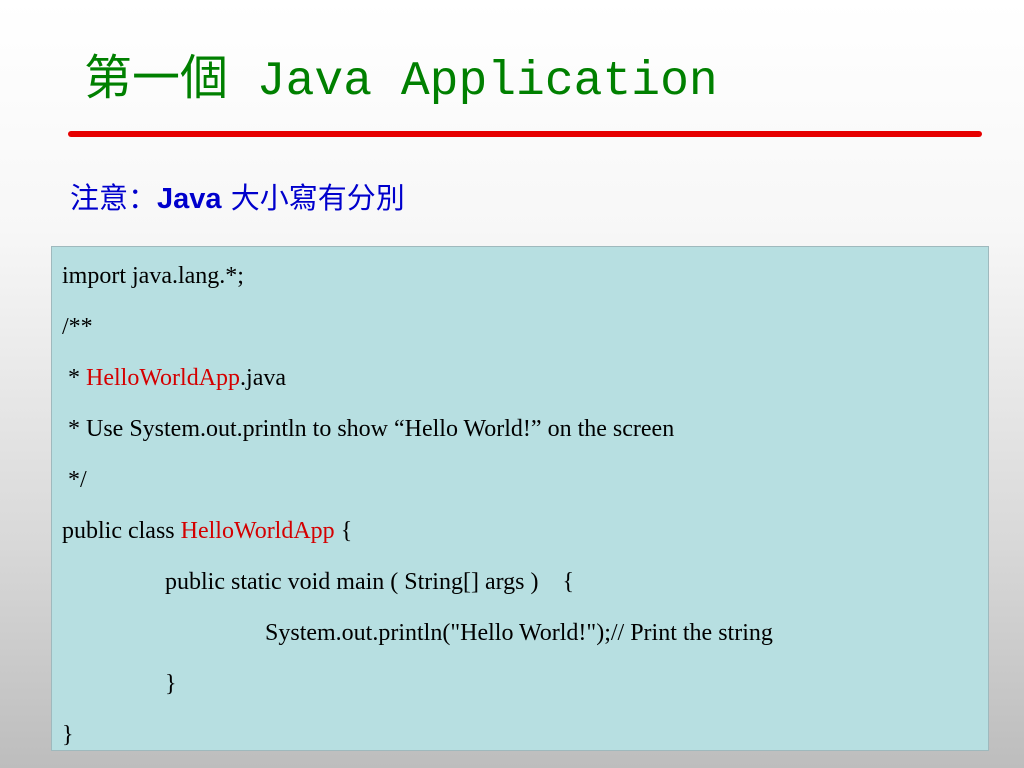 This screenshot has height=768, width=1024. I want to click on code-text: public class, so click(121, 531).